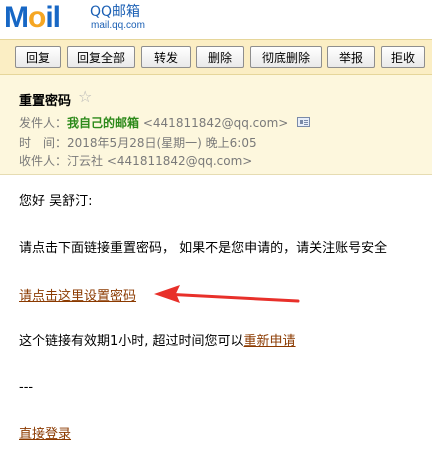  I want to click on logo-il: il, so click(53, 17).